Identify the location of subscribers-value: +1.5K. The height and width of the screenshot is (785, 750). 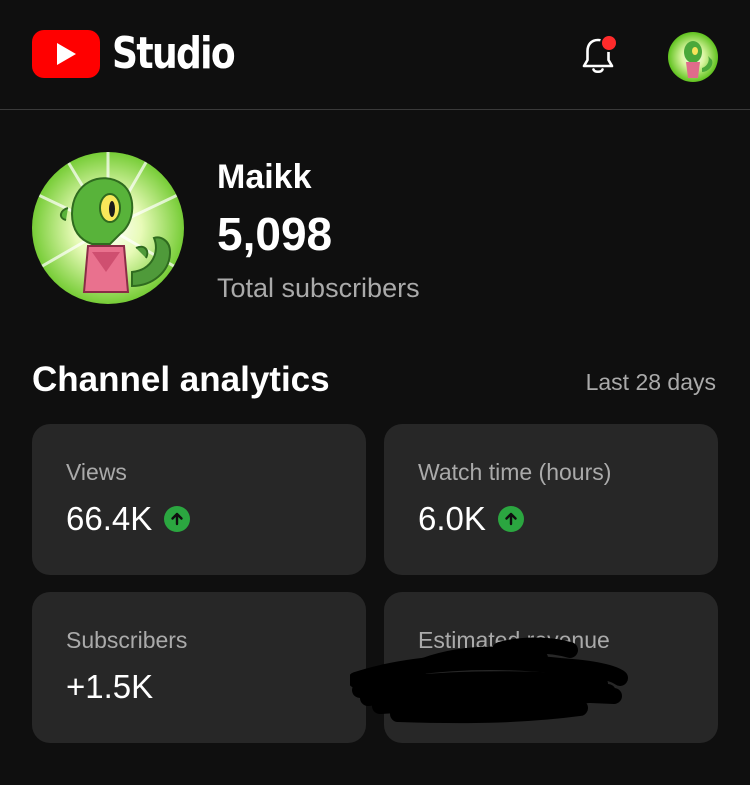
(110, 686).